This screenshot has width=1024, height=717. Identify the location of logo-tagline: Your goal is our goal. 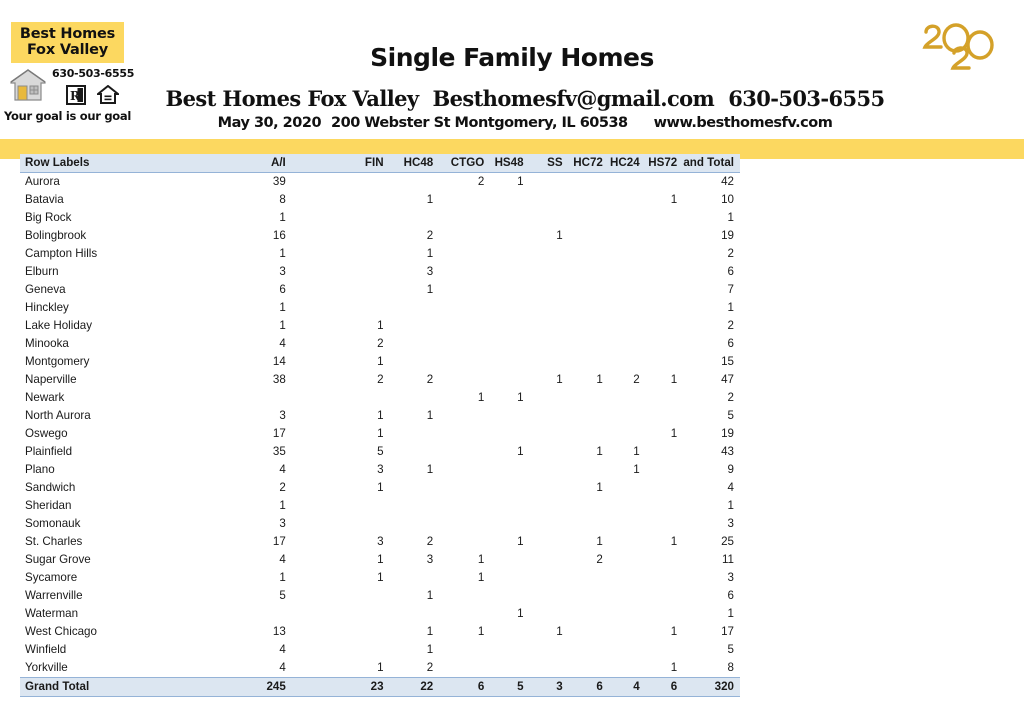
(67, 116).